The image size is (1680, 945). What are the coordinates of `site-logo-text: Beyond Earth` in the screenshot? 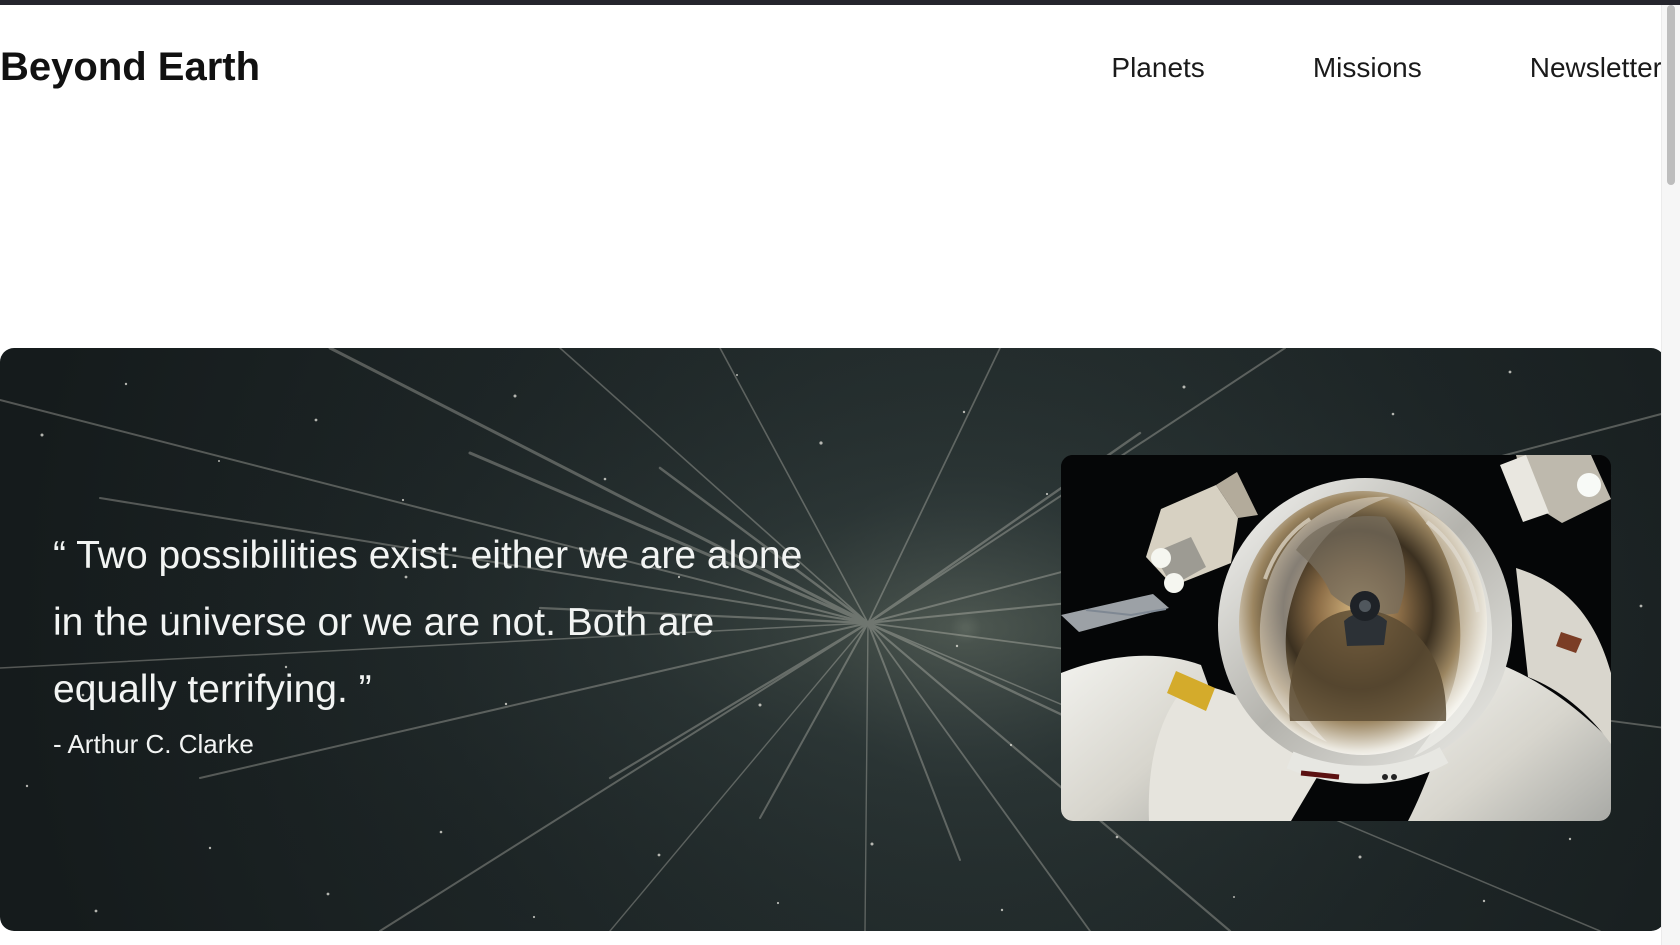 It's located at (130, 67).